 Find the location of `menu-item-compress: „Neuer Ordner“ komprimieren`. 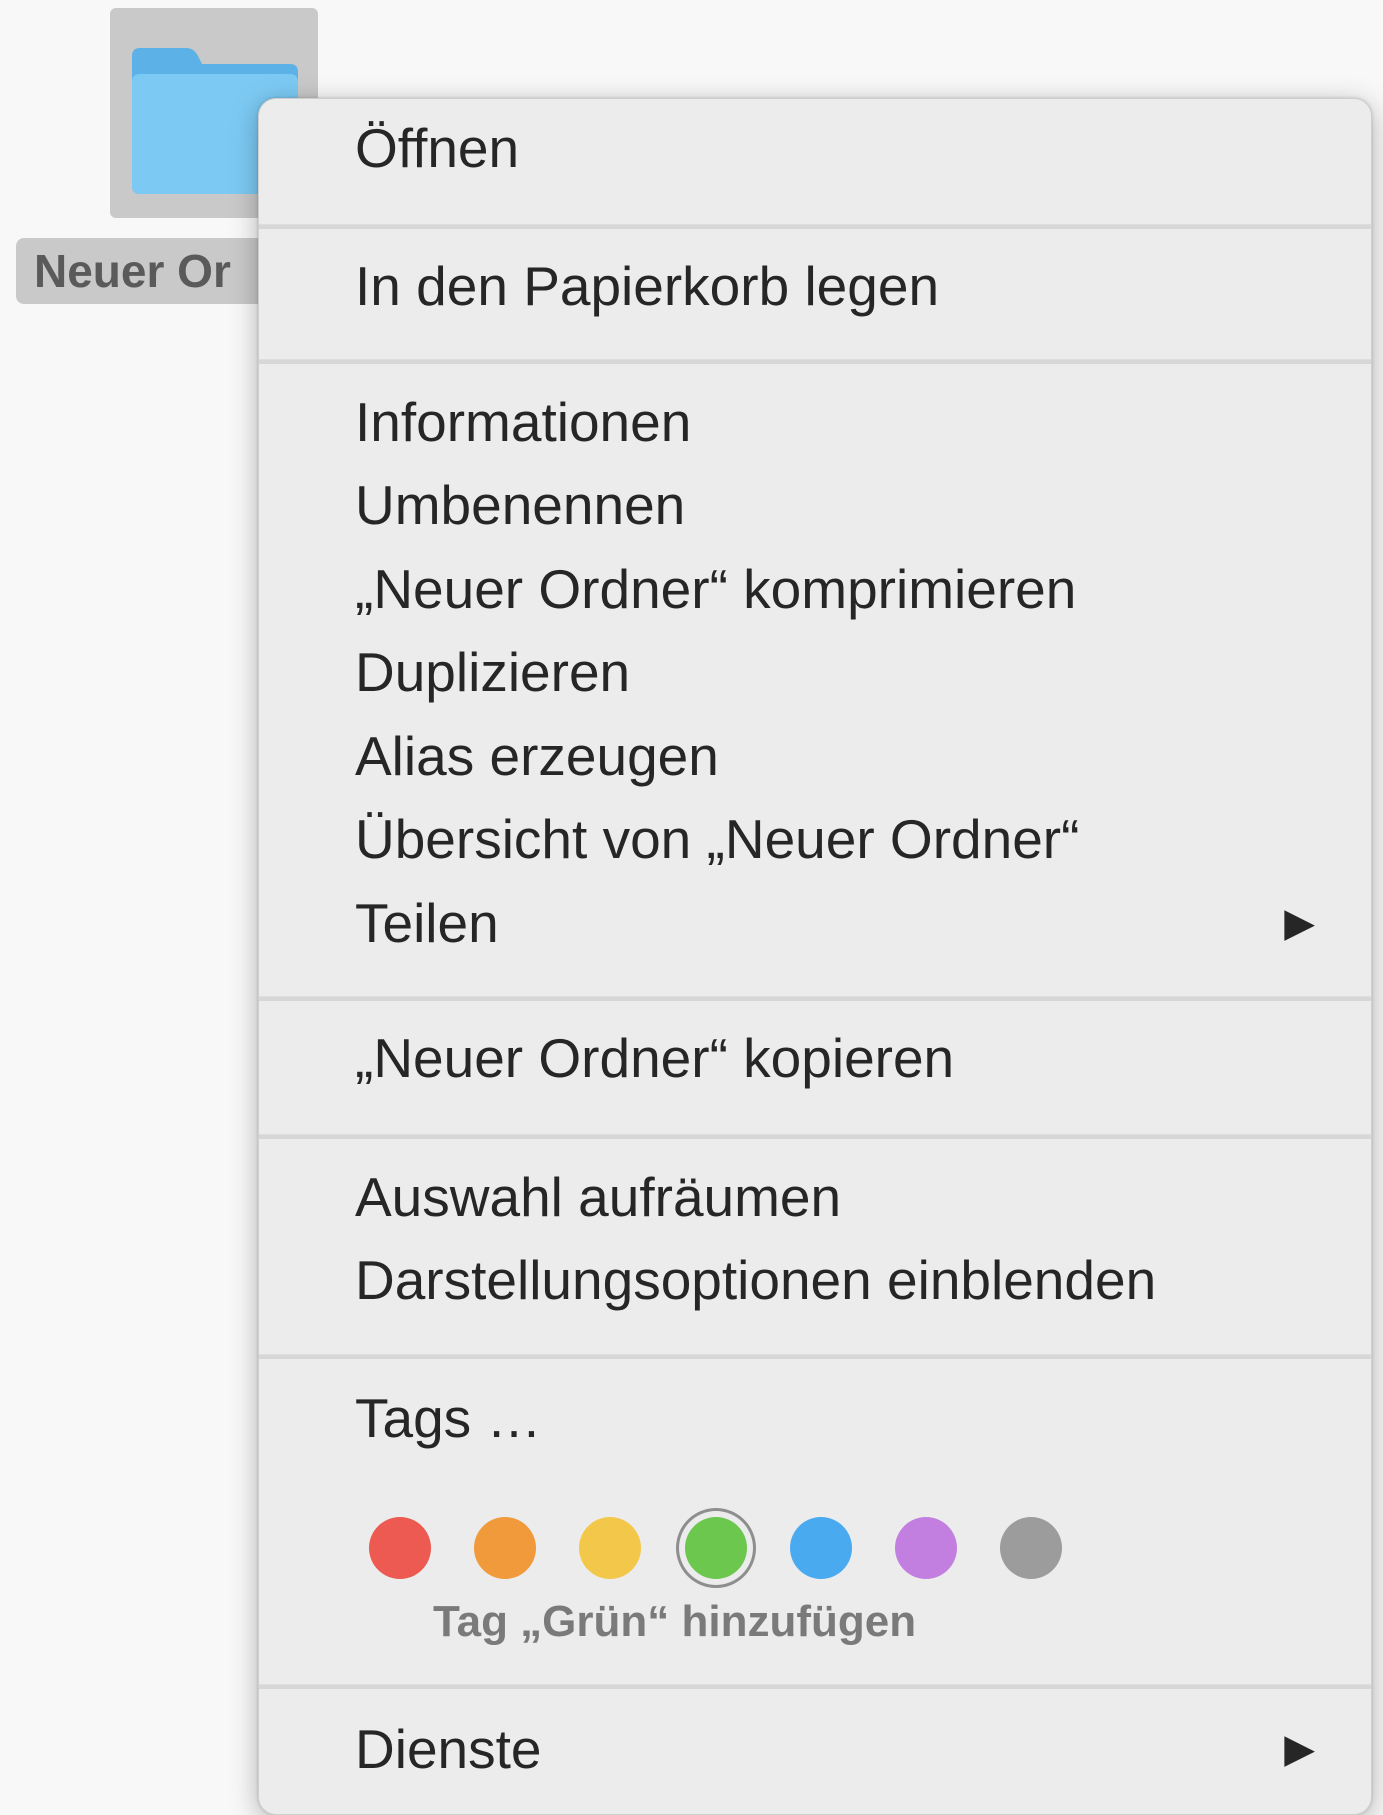

menu-item-compress: „Neuer Ordner“ komprimieren is located at coordinates (815, 589).